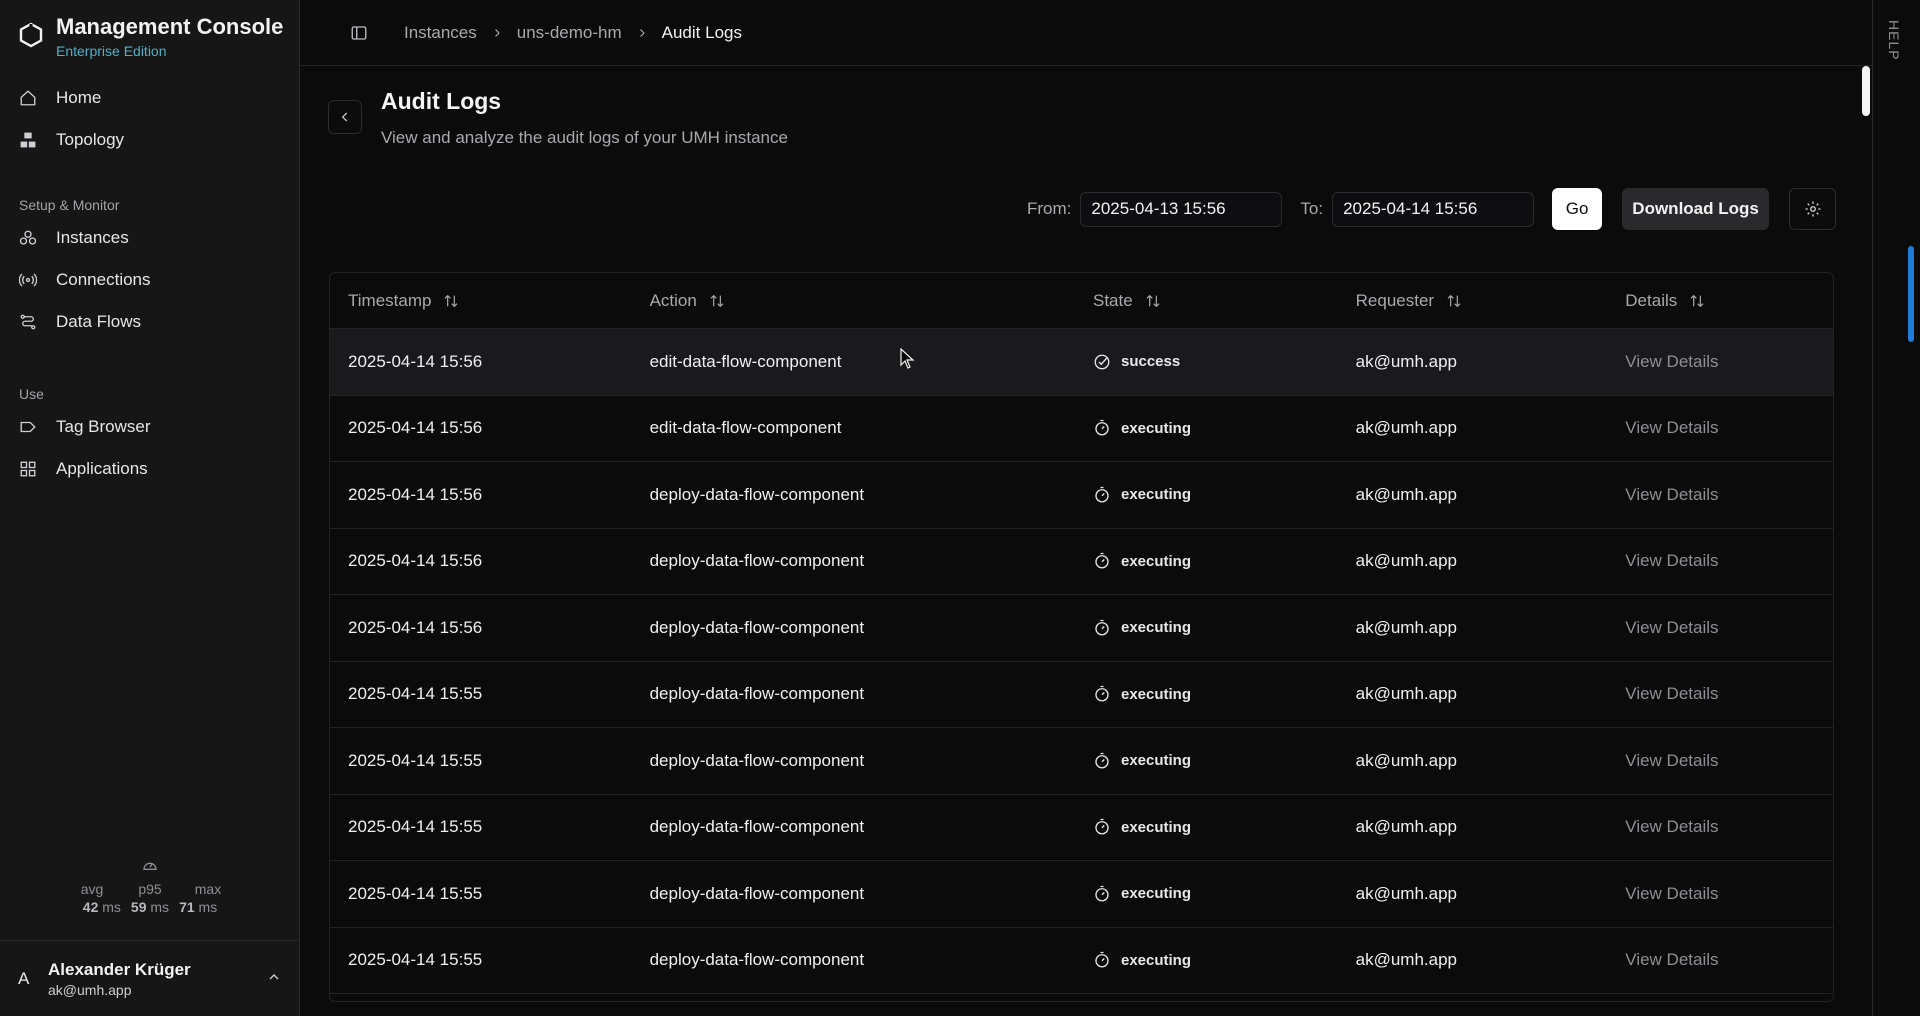  What do you see at coordinates (569, 33) in the screenshot?
I see `breadcrumb-instance: uns-demo-hm` at bounding box center [569, 33].